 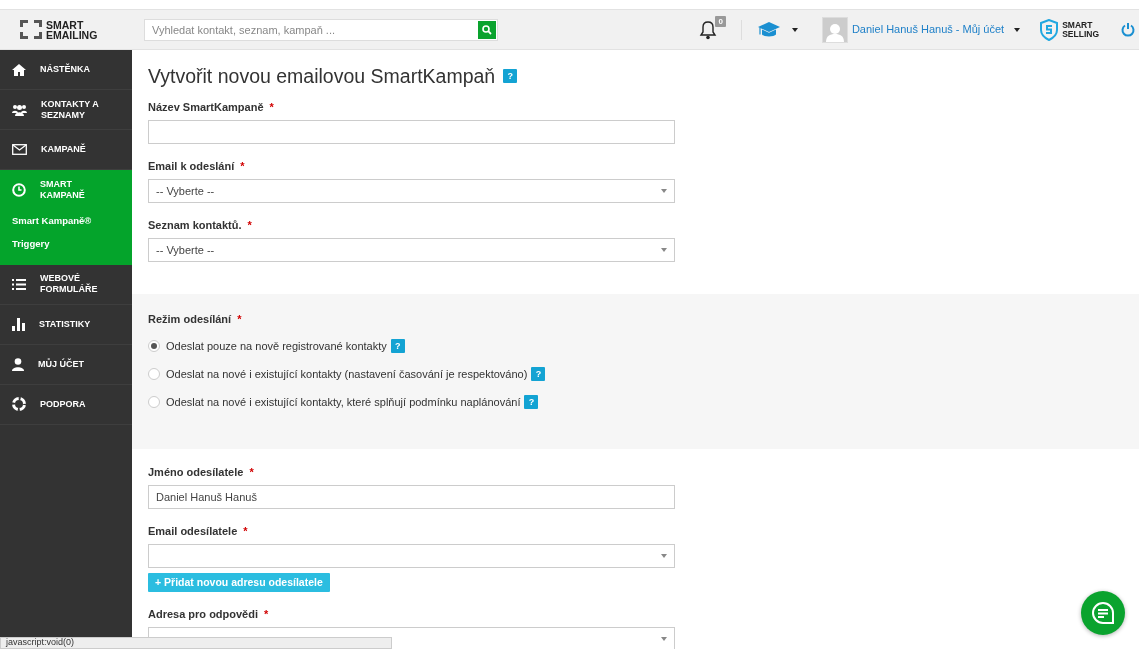 What do you see at coordinates (19, 284) in the screenshot?
I see `list-icon` at bounding box center [19, 284].